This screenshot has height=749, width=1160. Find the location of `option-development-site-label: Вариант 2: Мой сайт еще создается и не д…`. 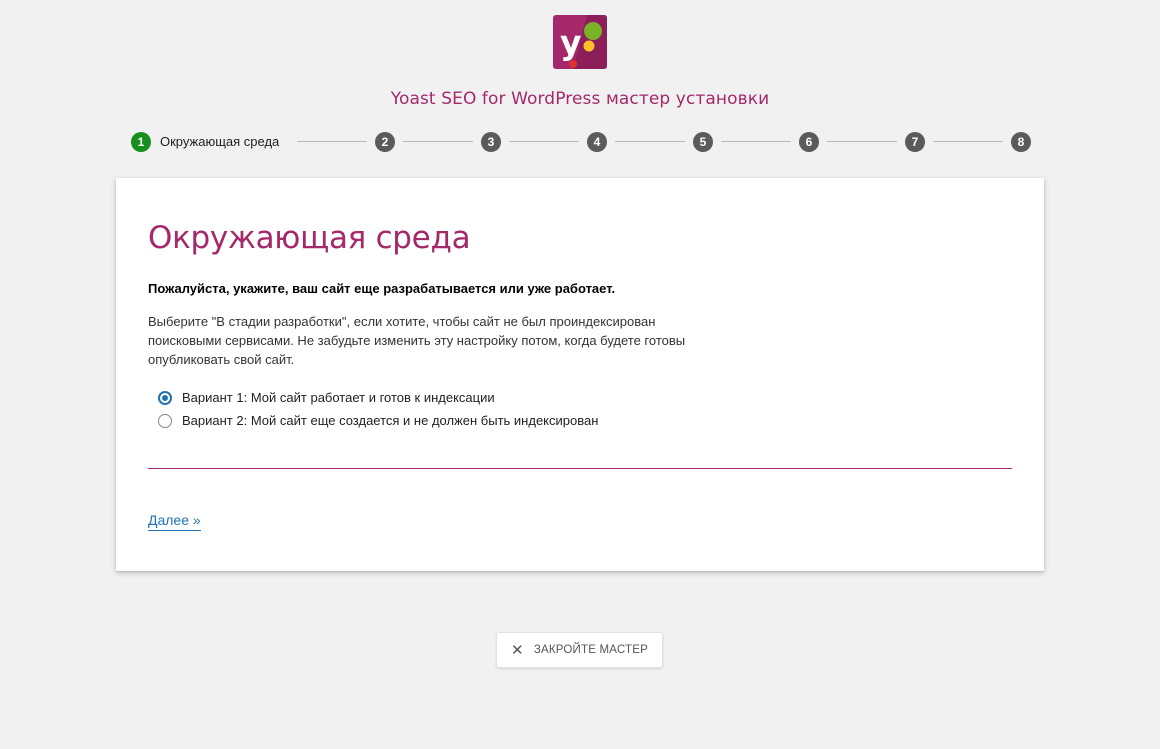

option-development-site-label: Вариант 2: Мой сайт еще создается и не д… is located at coordinates (390, 420).